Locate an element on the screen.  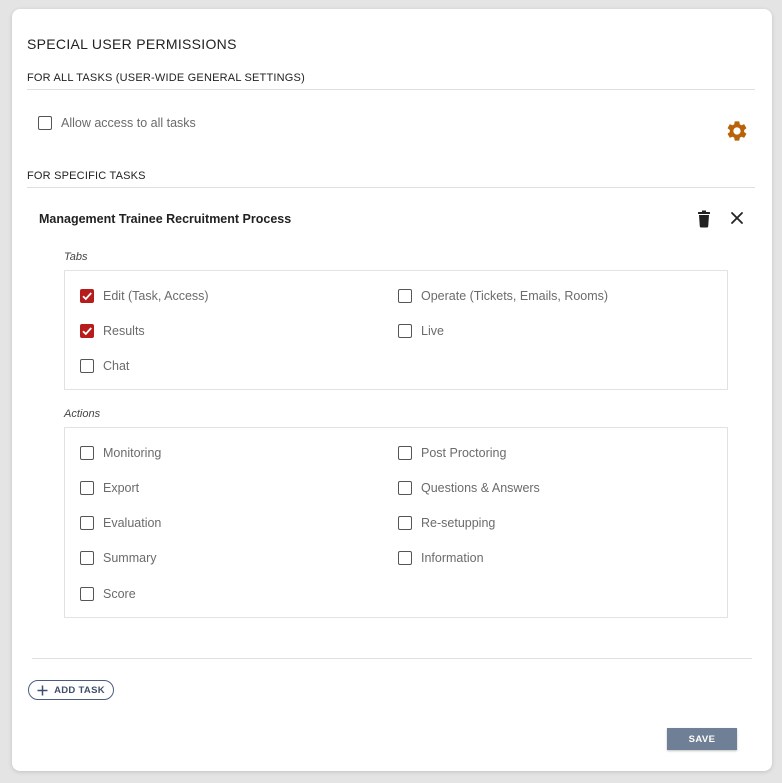
checkbox-label: Re-setupping is located at coordinates (458, 523).